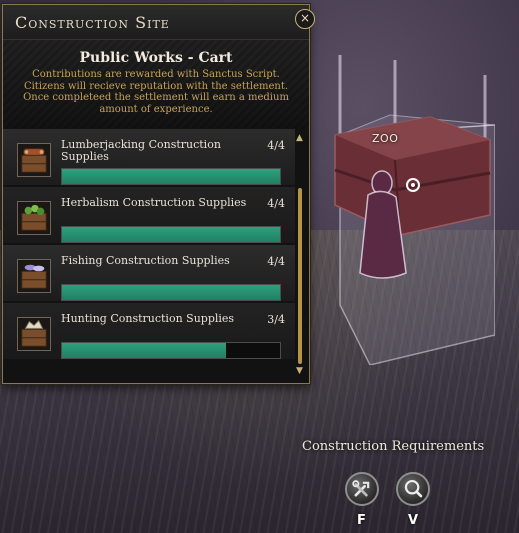  Describe the element at coordinates (362, 489) in the screenshot. I see `build-tools-icon` at that location.